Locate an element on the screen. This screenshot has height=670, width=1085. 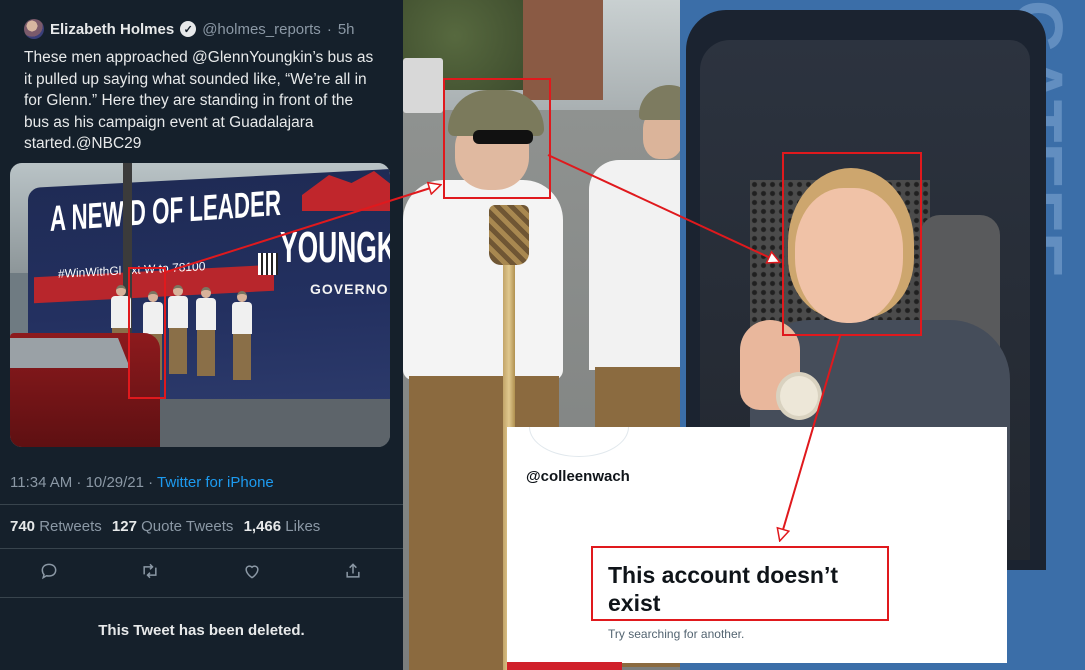
media-bus-name: YOUNGK is located at coordinates (335, 247).